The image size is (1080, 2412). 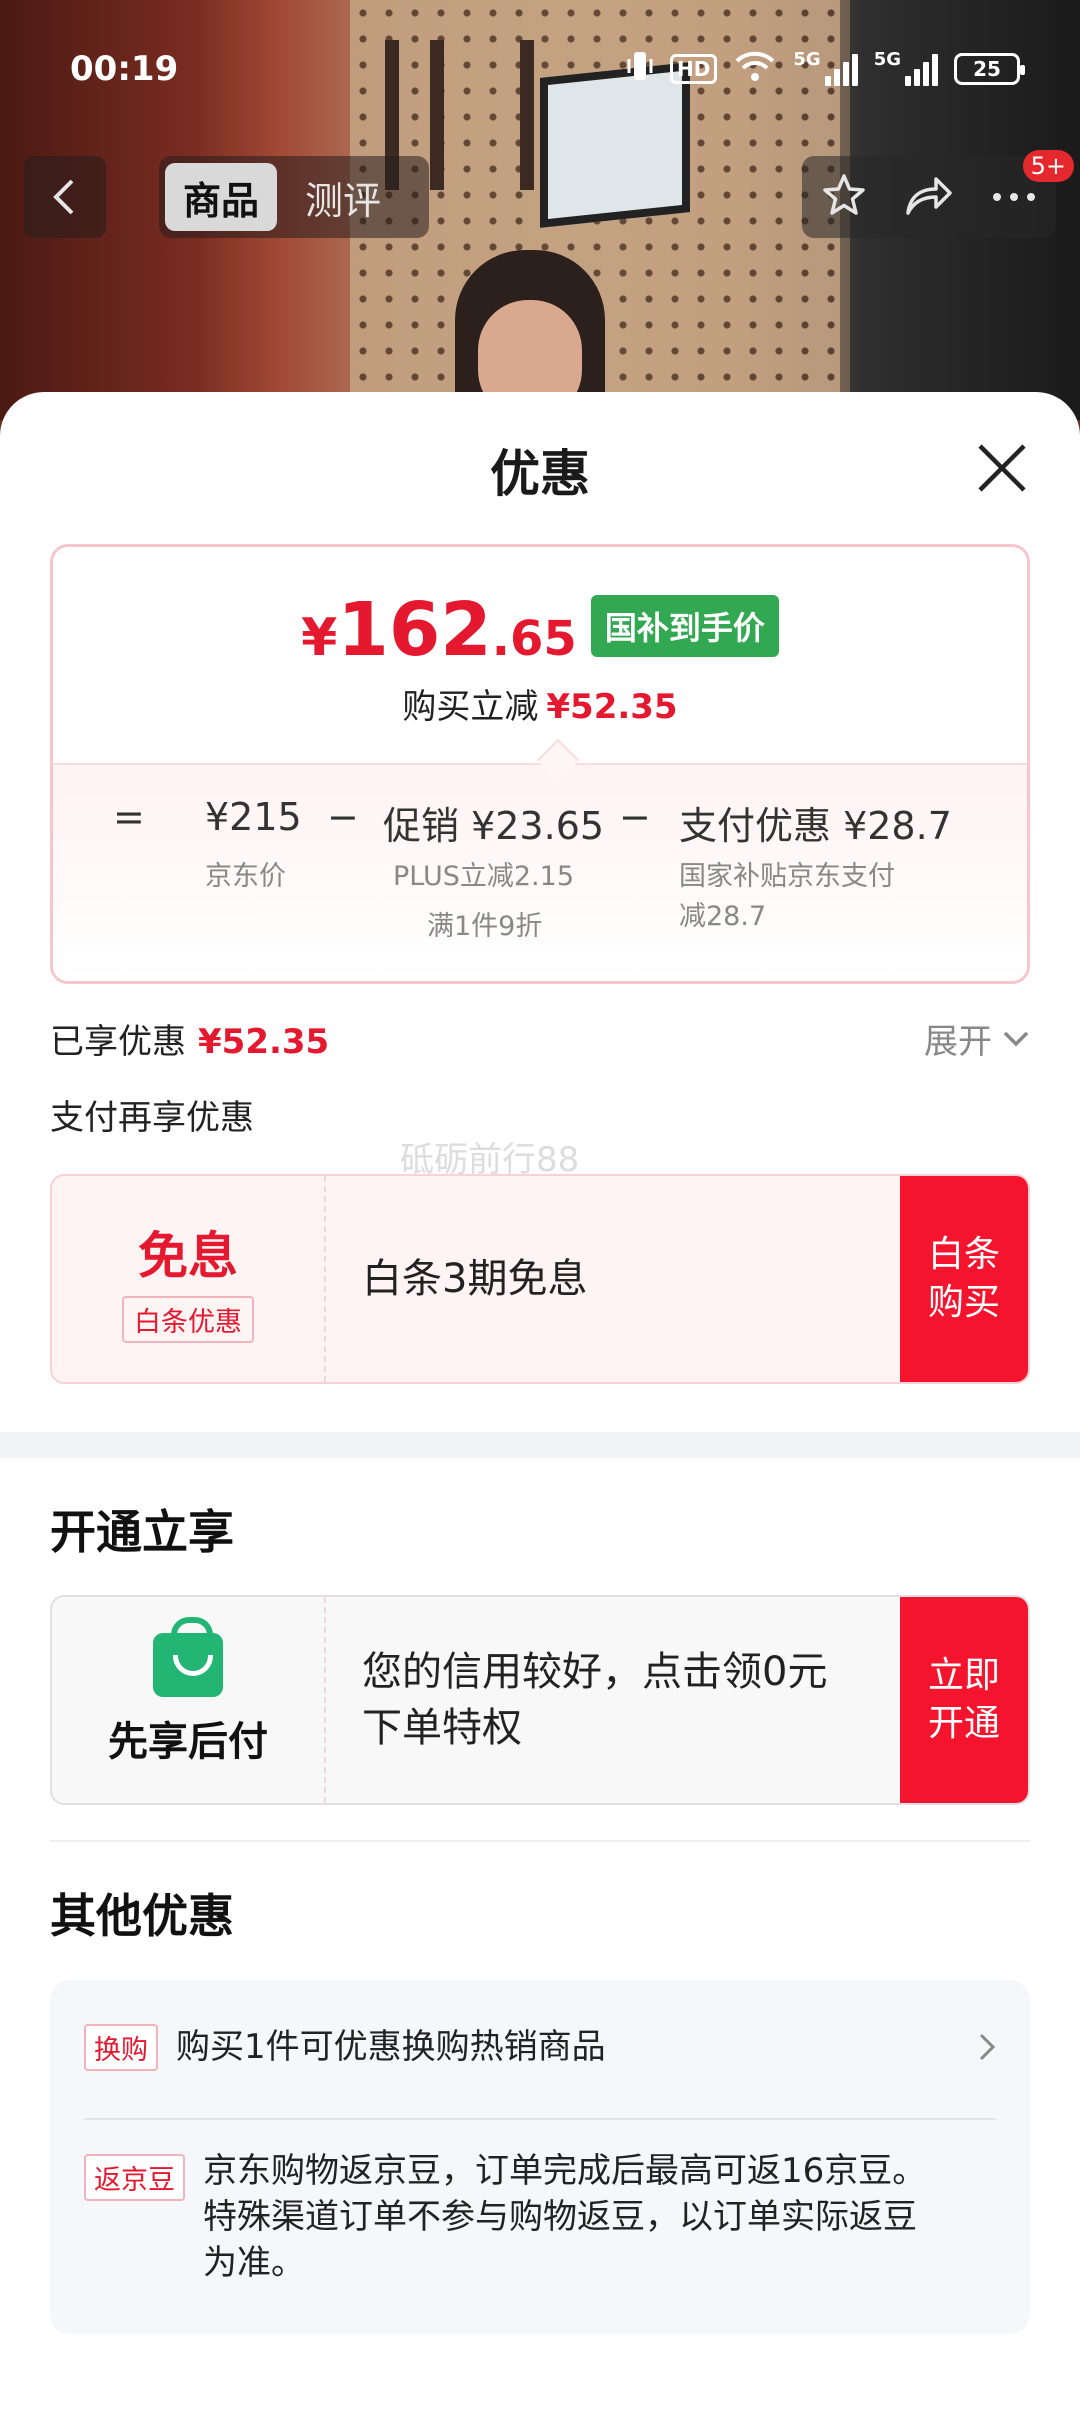 What do you see at coordinates (887, 59) in the screenshot?
I see `network-label-2: 5G` at bounding box center [887, 59].